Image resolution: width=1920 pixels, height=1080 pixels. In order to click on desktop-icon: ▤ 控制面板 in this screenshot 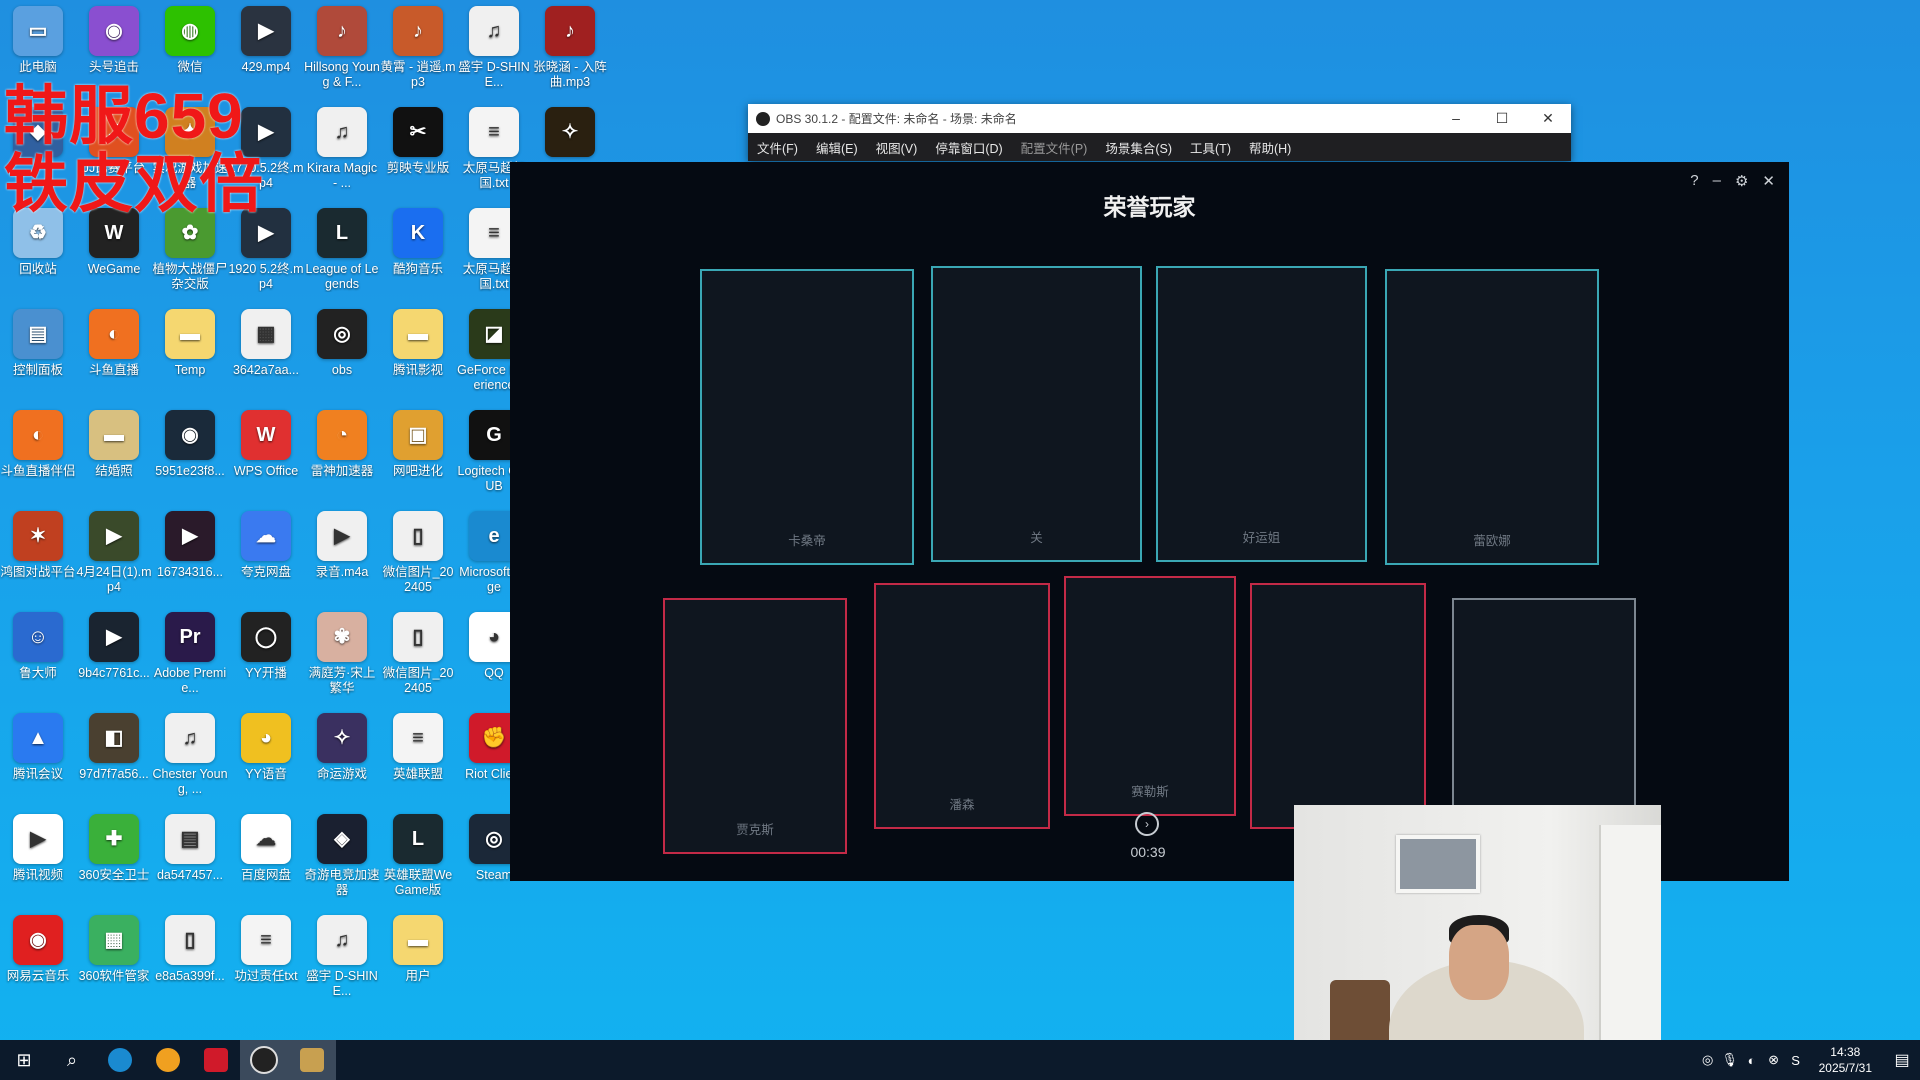, I will do `click(38, 353)`.